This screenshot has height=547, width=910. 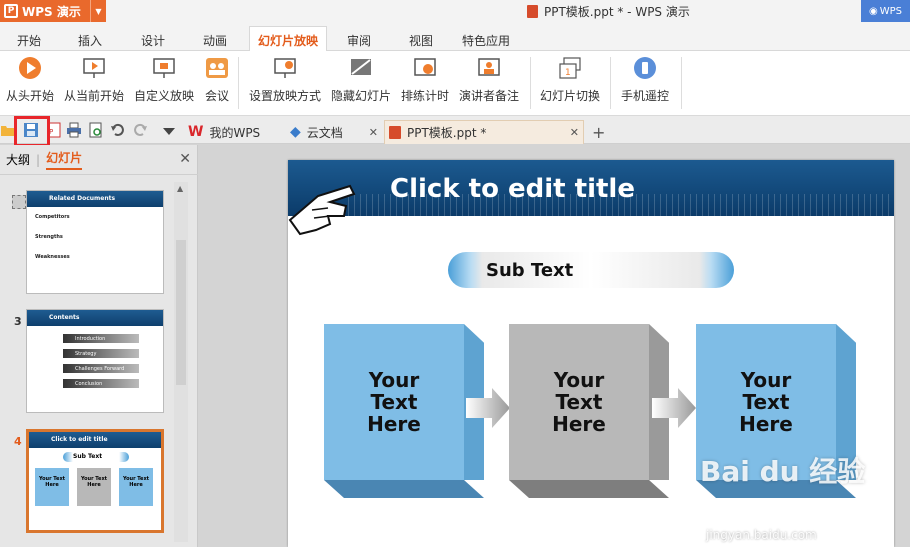 I want to click on slide-title-bar: Click to edit title, so click(x=591, y=188).